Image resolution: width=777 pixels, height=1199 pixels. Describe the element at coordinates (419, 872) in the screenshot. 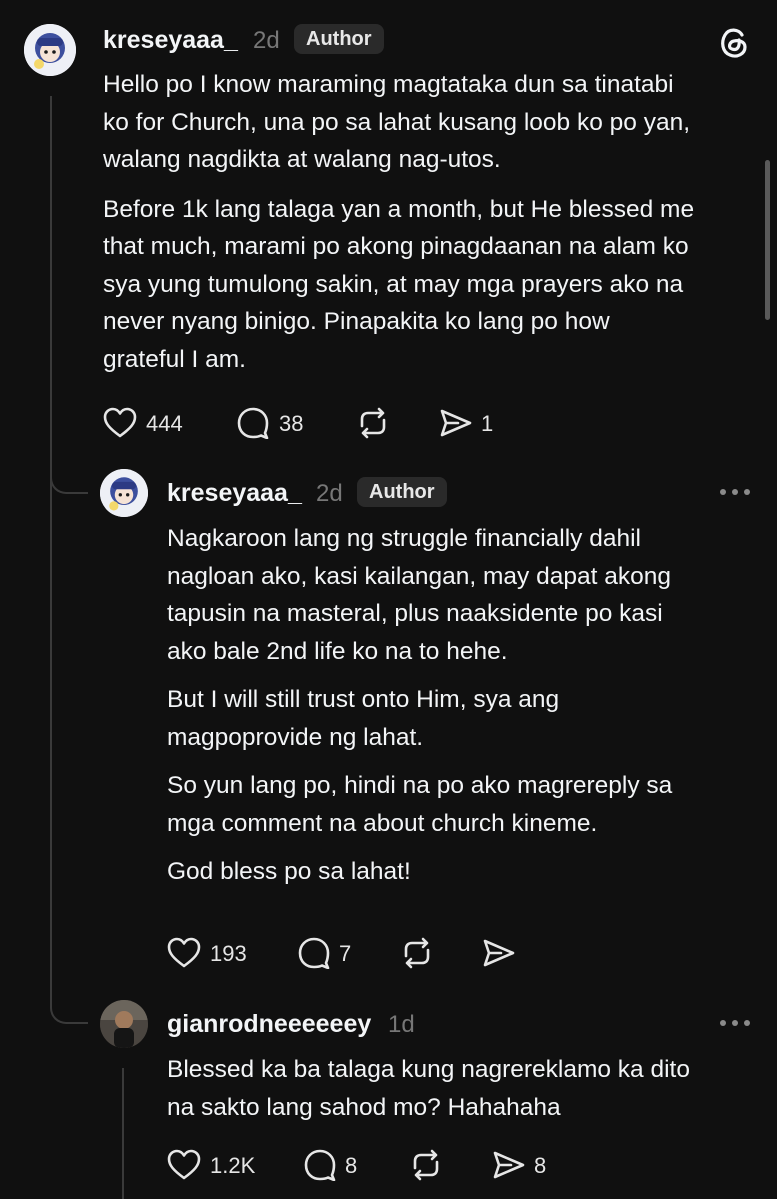

I see `reply-paragraph: God bless po sa lahat!` at that location.